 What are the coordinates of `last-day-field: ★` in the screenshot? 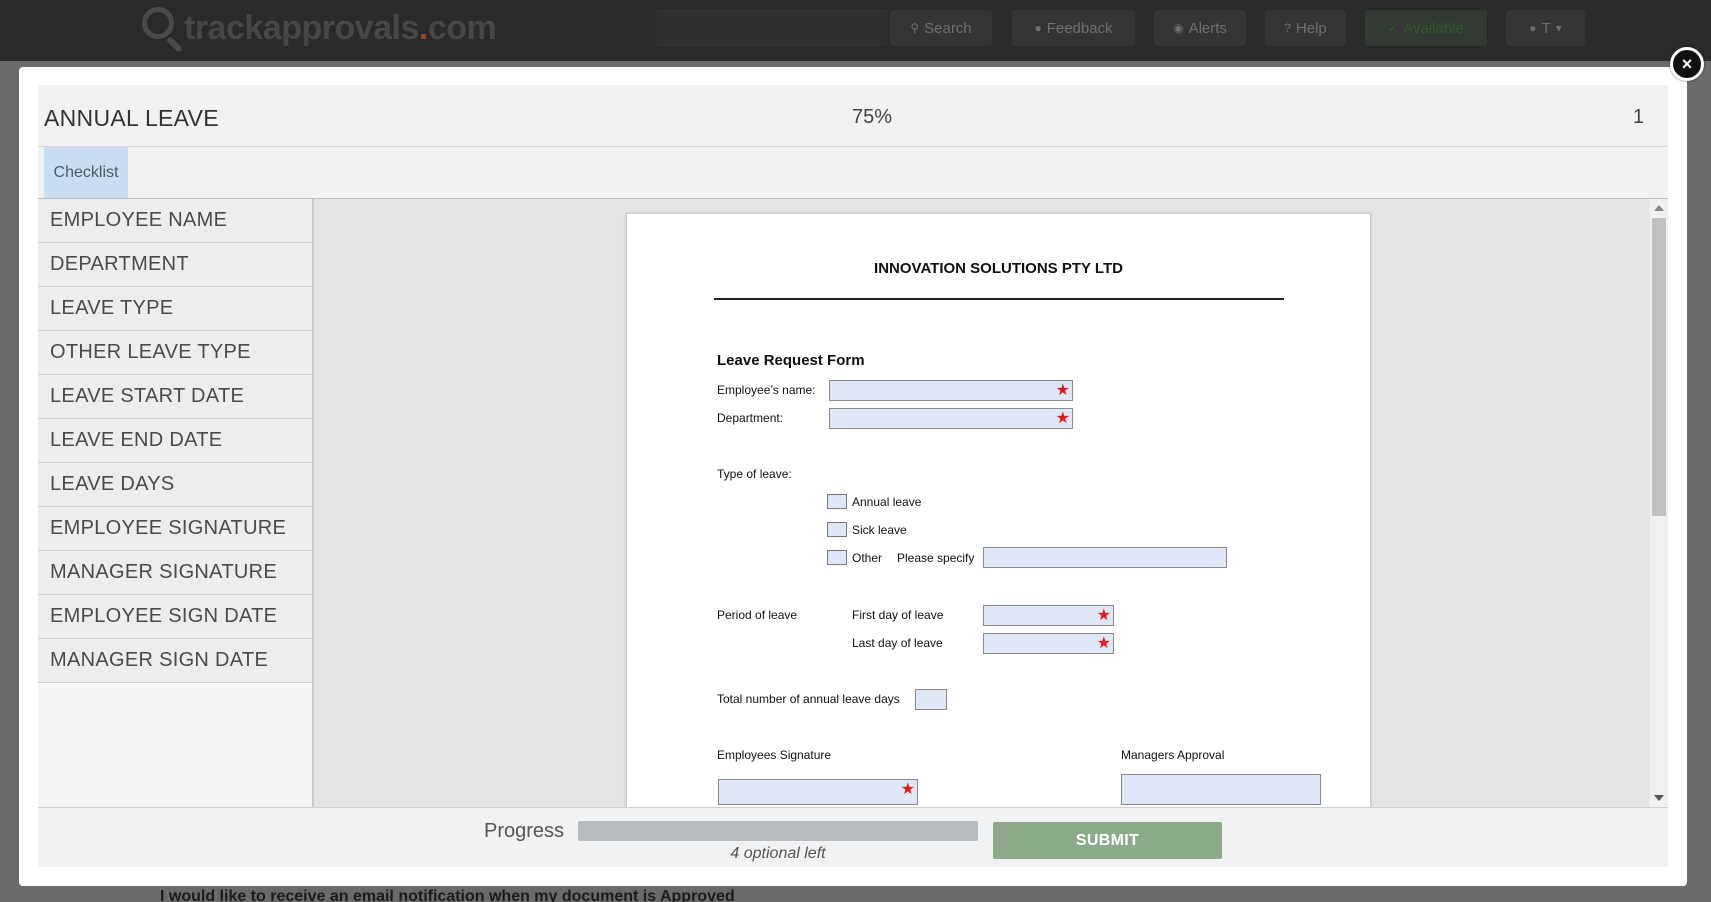 It's located at (1048, 643).